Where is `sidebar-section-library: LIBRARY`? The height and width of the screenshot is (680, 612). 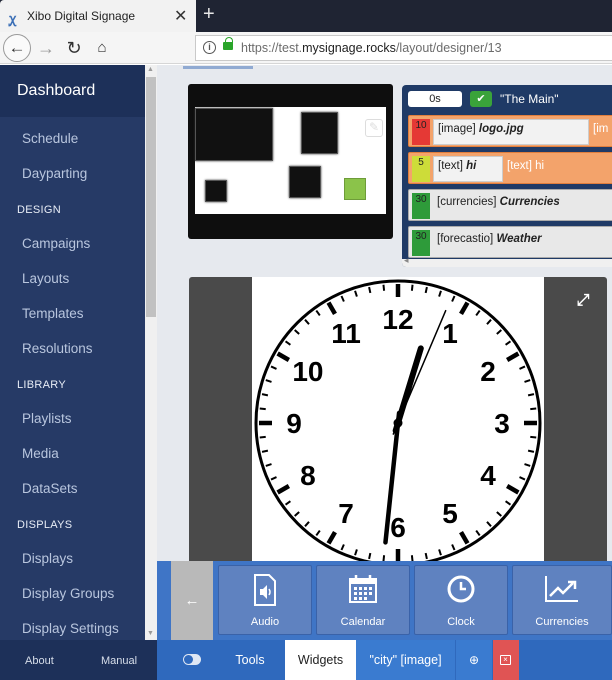
sidebar-section-library: LIBRARY is located at coordinates (41, 385).